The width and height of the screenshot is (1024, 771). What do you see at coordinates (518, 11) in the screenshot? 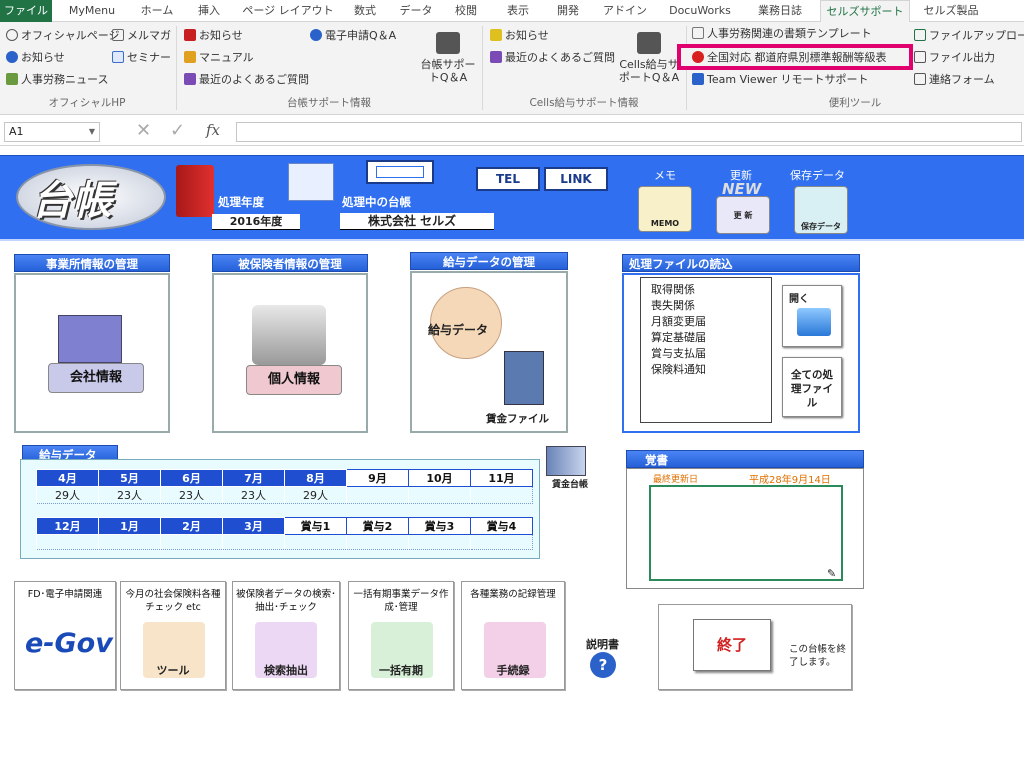
I see `tab-view: 表示` at bounding box center [518, 11].